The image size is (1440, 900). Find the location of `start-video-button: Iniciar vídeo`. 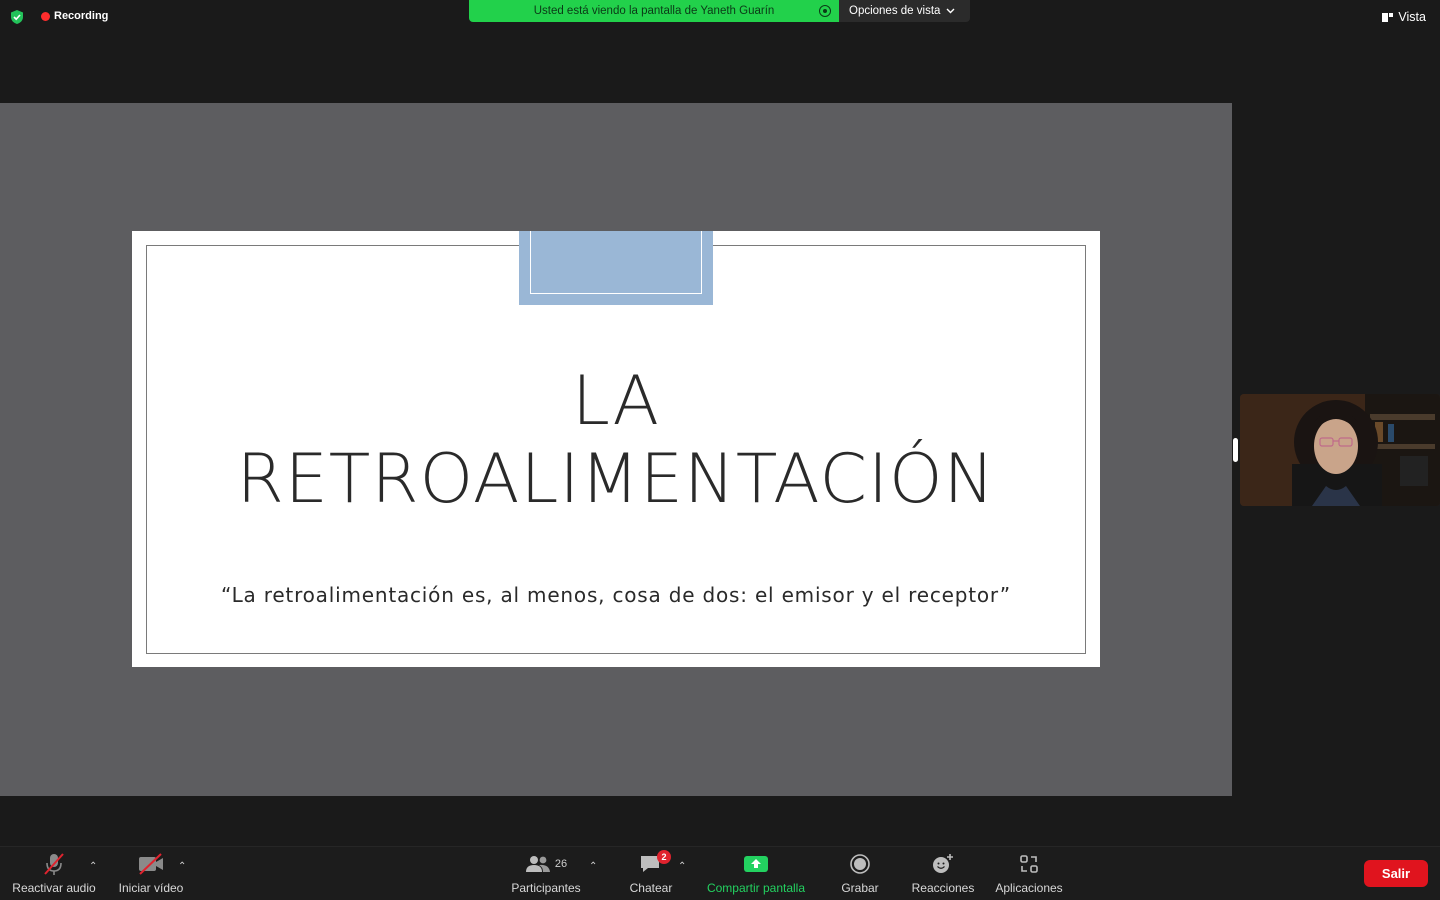

start-video-button: Iniciar vídeo is located at coordinates (151, 873).